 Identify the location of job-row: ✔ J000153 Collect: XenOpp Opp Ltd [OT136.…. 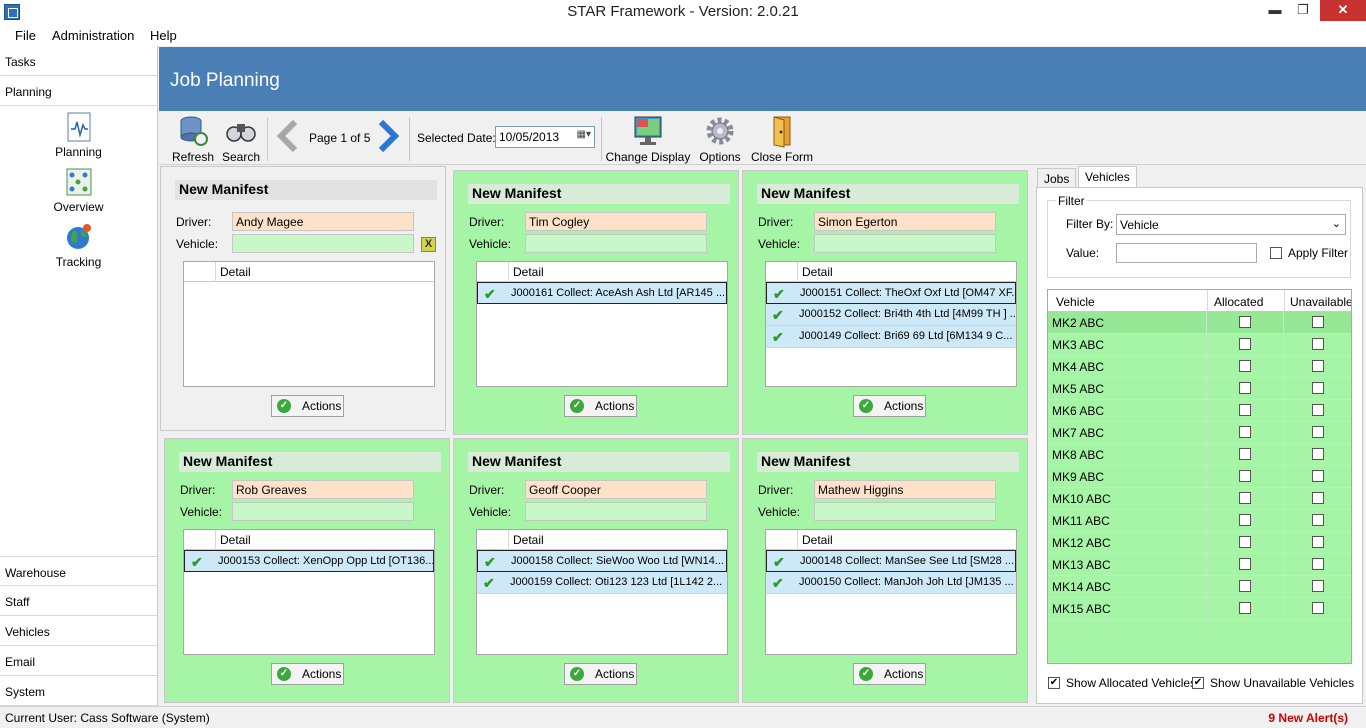
(309, 561).